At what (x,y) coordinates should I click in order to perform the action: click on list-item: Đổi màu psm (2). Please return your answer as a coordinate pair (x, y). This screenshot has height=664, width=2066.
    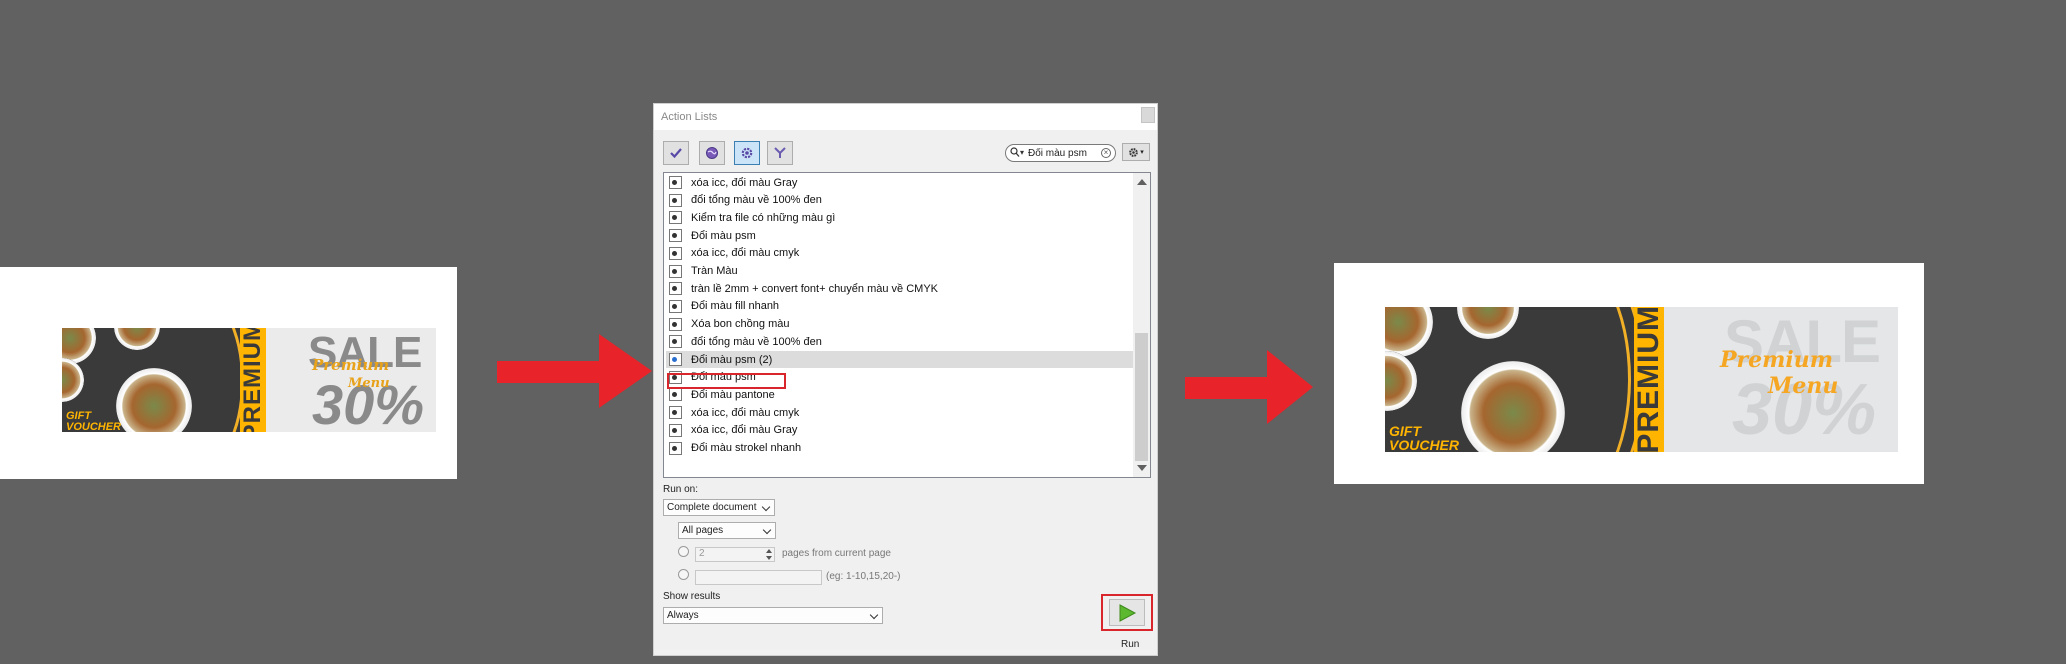
    Looking at the image, I should click on (900, 359).